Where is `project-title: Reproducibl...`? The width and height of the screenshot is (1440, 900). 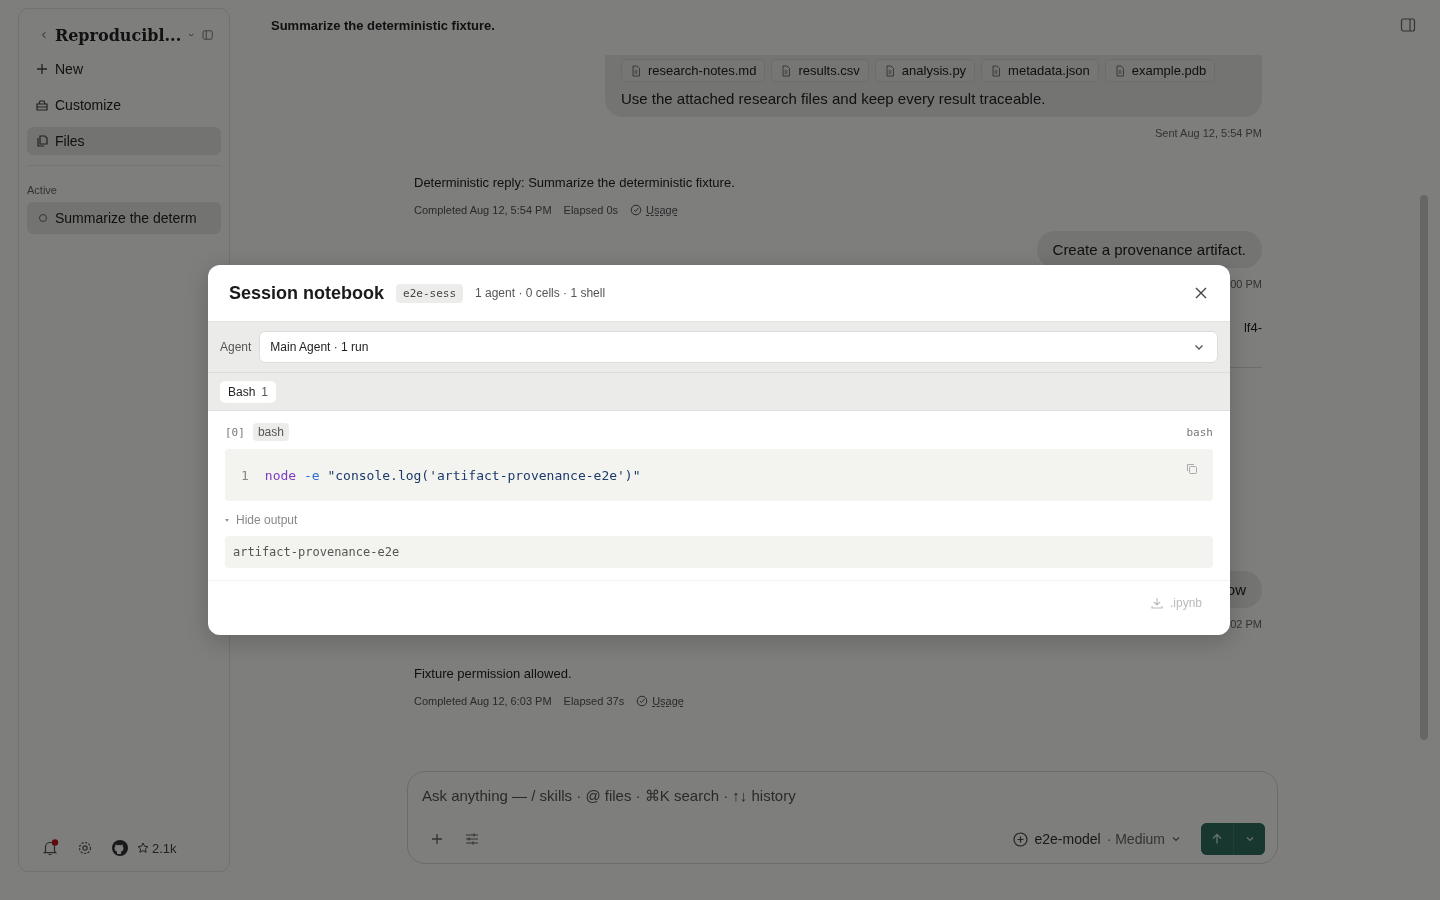
project-title: Reproducibl... is located at coordinates (118, 35).